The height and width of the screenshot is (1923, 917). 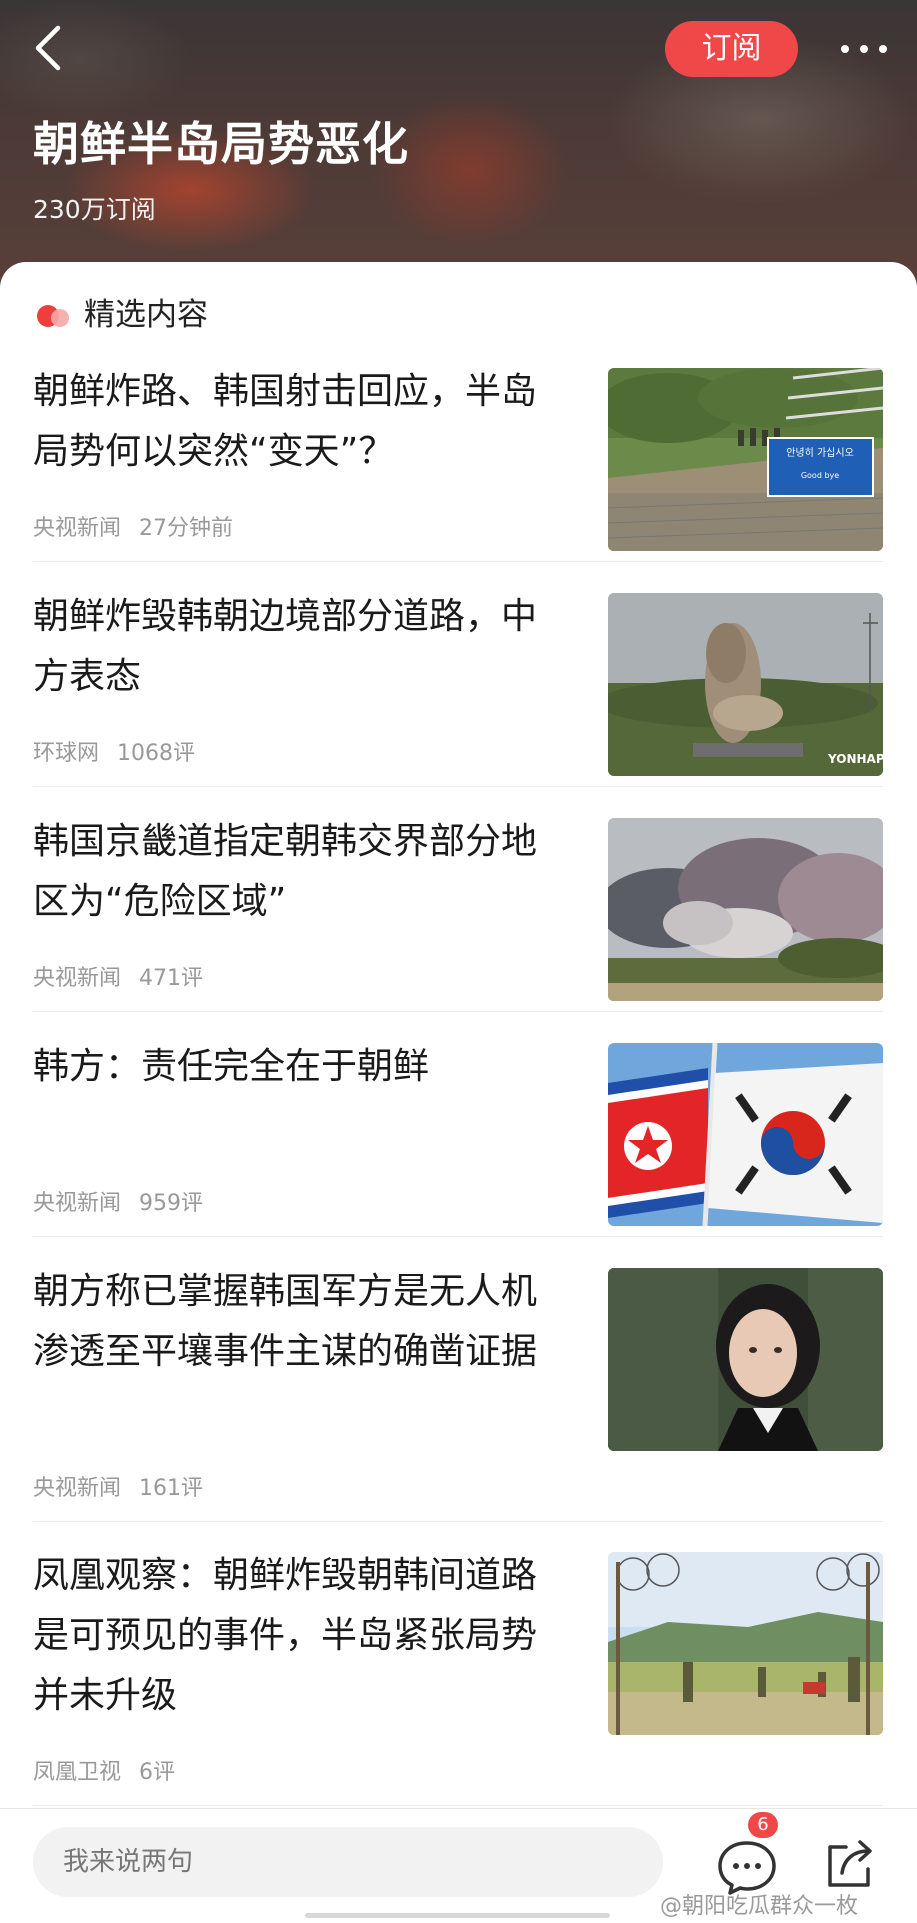 I want to click on news-item: 韩方：责任完全在于朝鲜 央视新闻 959评, so click(x=458, y=1139).